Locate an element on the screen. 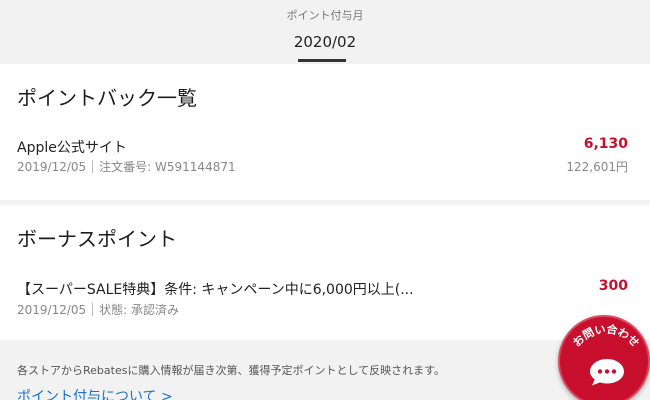 The image size is (650, 400). purchase-amount: 122,601円 is located at coordinates (597, 167).